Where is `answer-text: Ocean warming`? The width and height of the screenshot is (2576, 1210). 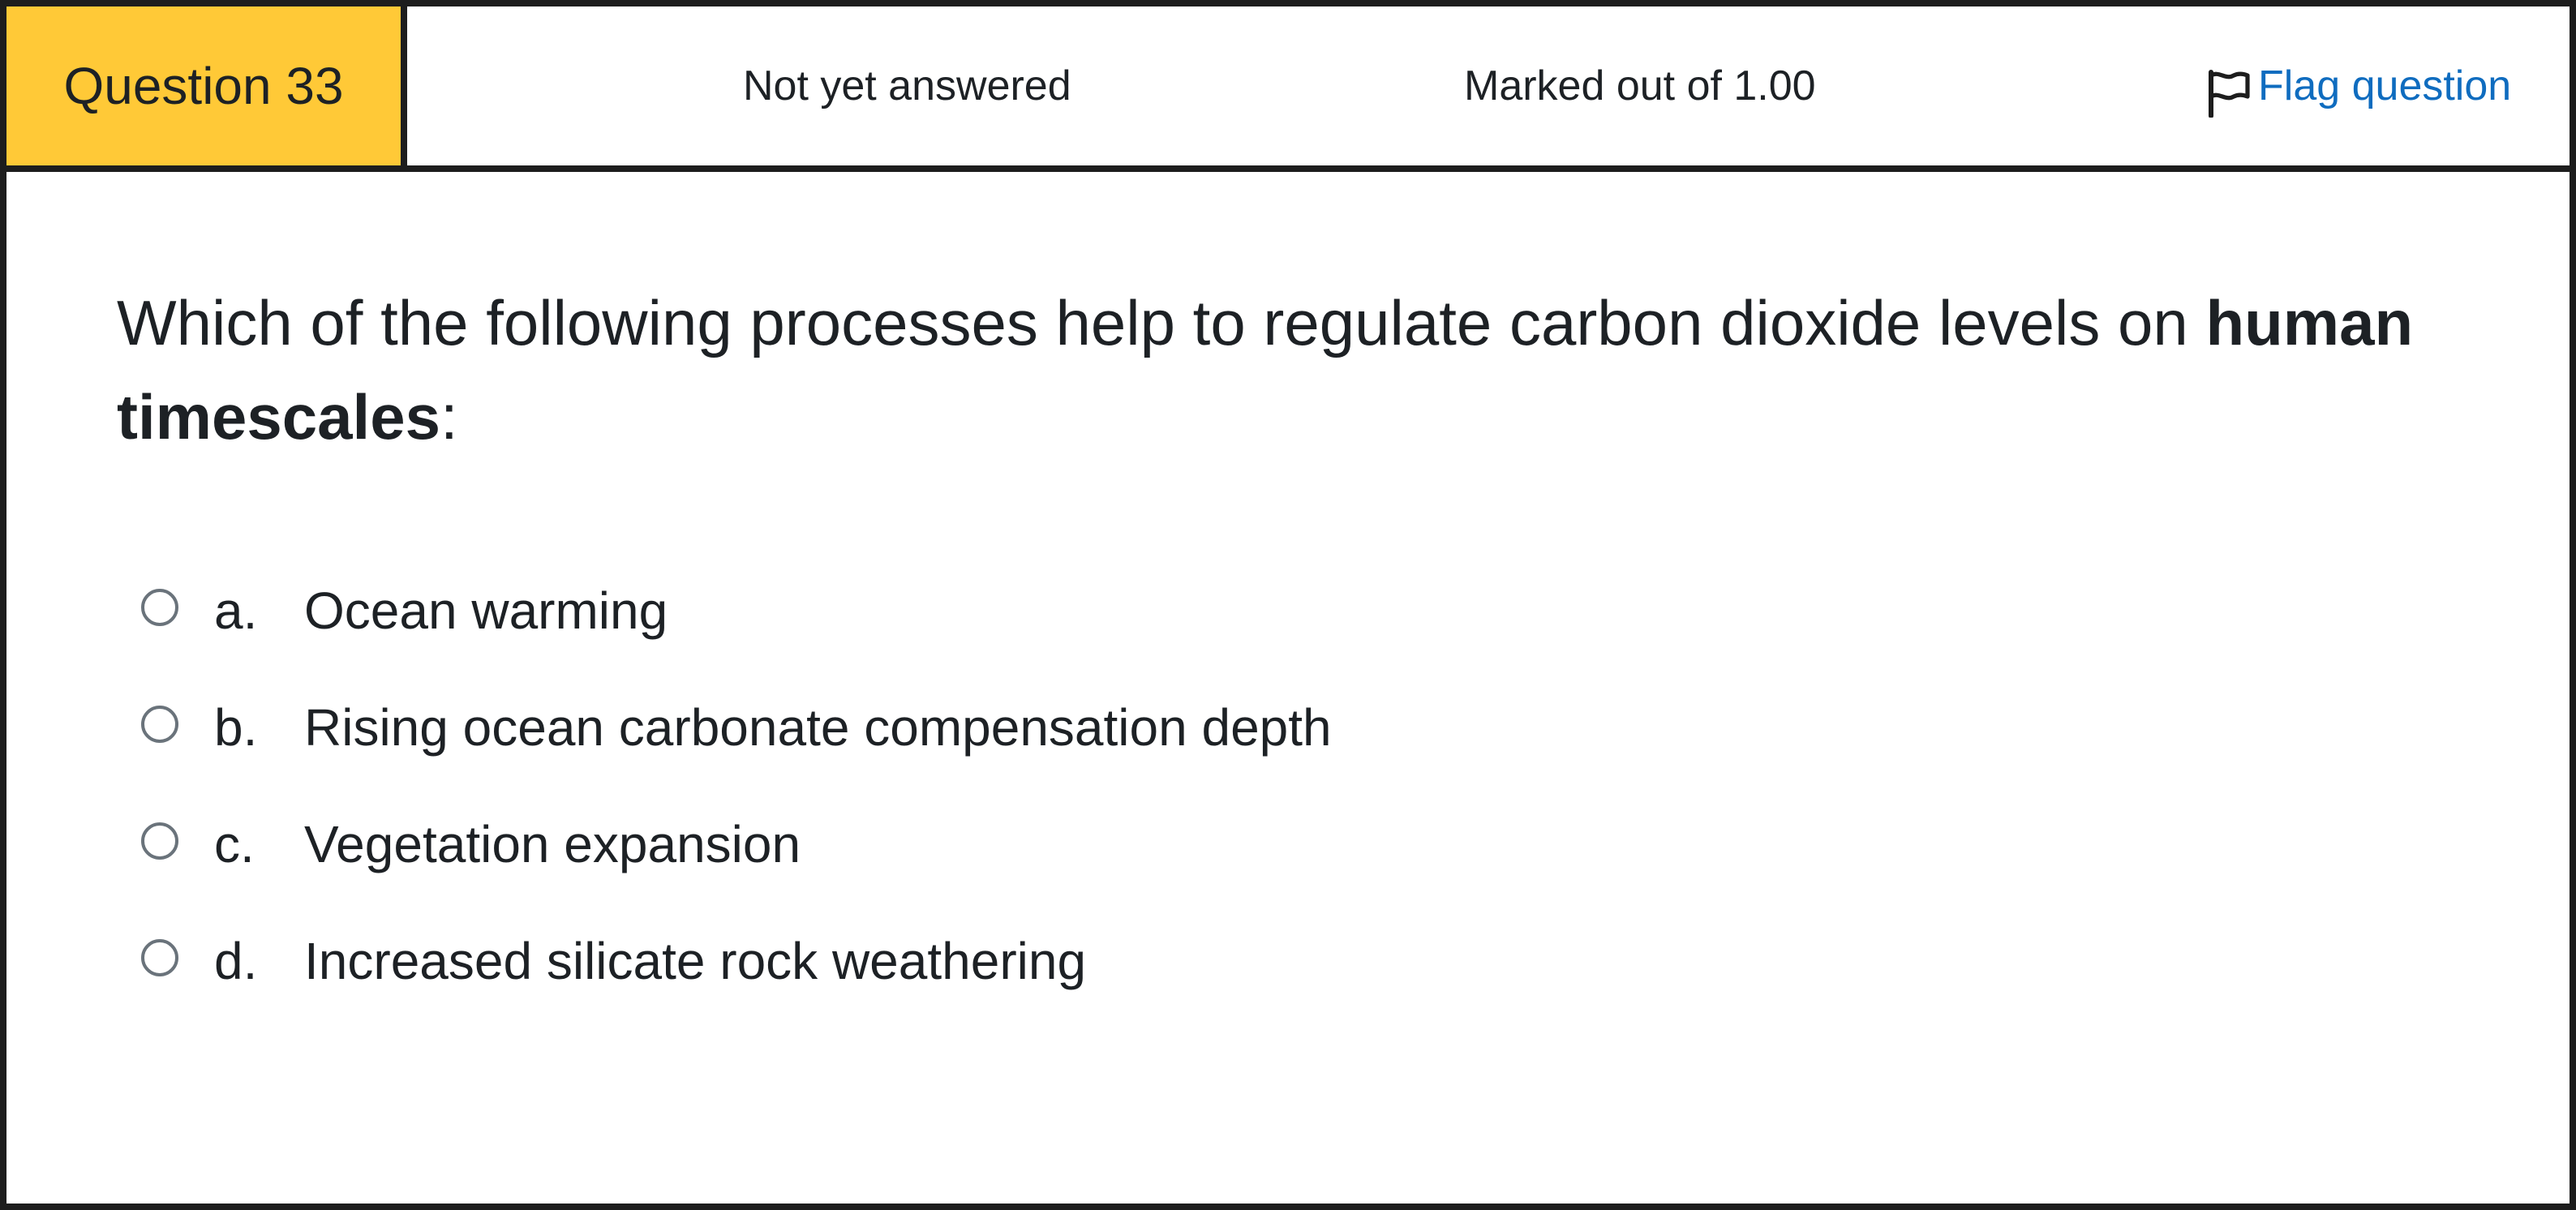
answer-text: Ocean warming is located at coordinates (486, 611).